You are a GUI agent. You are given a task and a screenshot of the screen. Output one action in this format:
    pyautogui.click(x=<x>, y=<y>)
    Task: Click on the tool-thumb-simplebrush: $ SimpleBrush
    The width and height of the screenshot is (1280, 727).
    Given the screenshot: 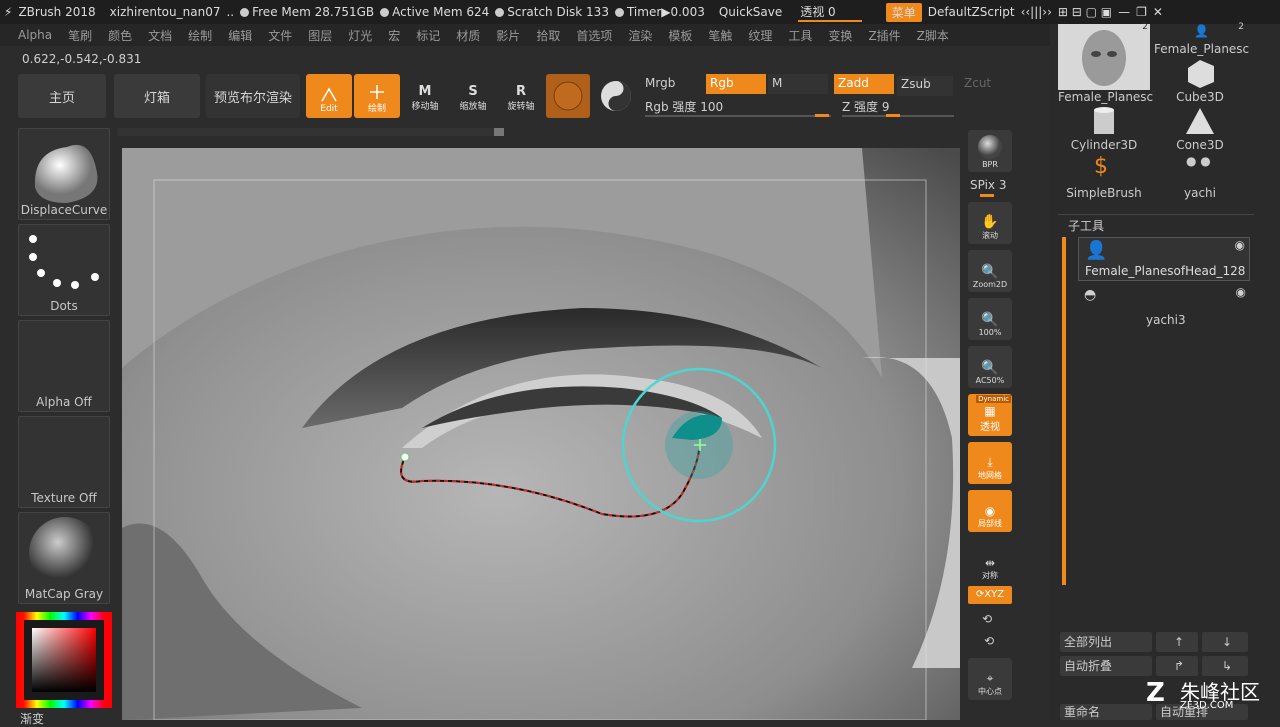 What is the action you would take?
    pyautogui.click(x=1104, y=177)
    